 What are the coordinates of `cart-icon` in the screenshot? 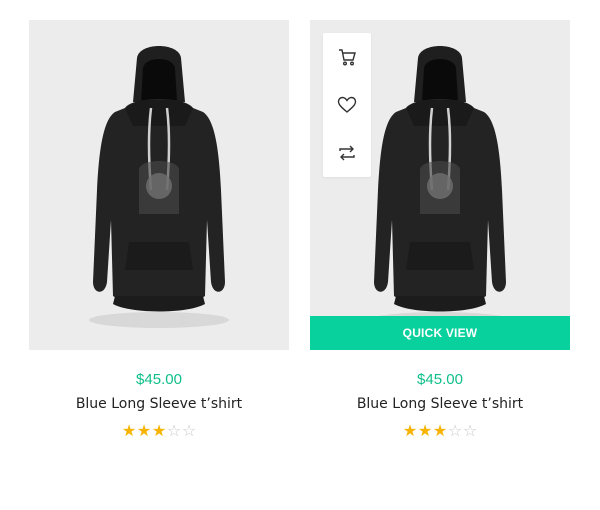 It's located at (347, 57).